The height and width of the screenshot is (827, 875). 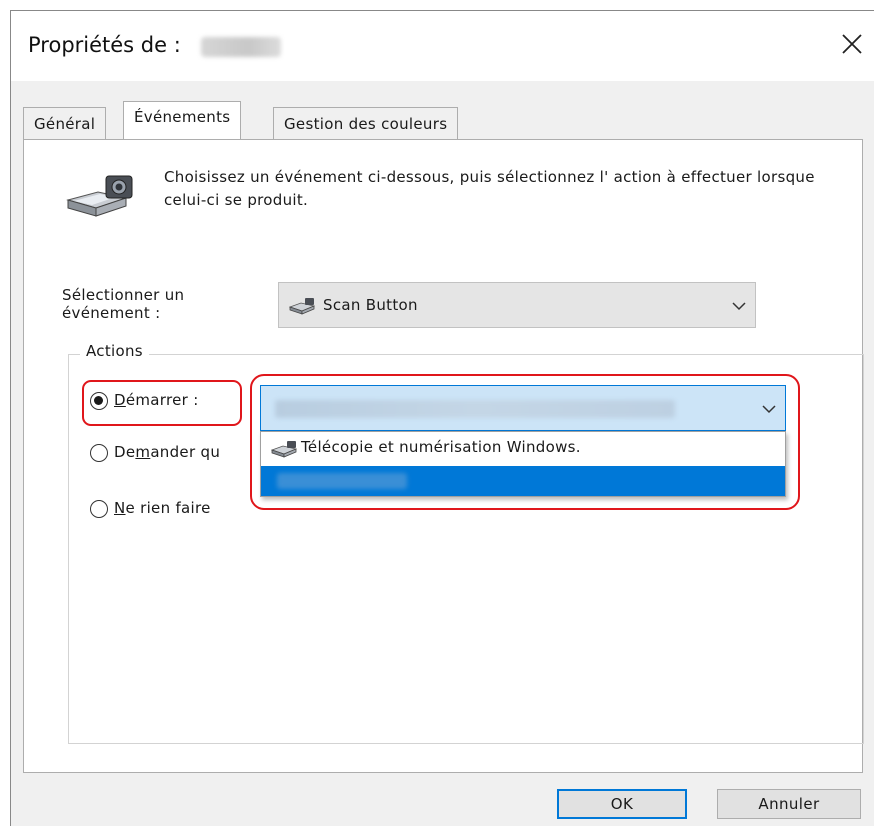 I want to click on event-select-label-line1: Sélectionner un, so click(x=123, y=295).